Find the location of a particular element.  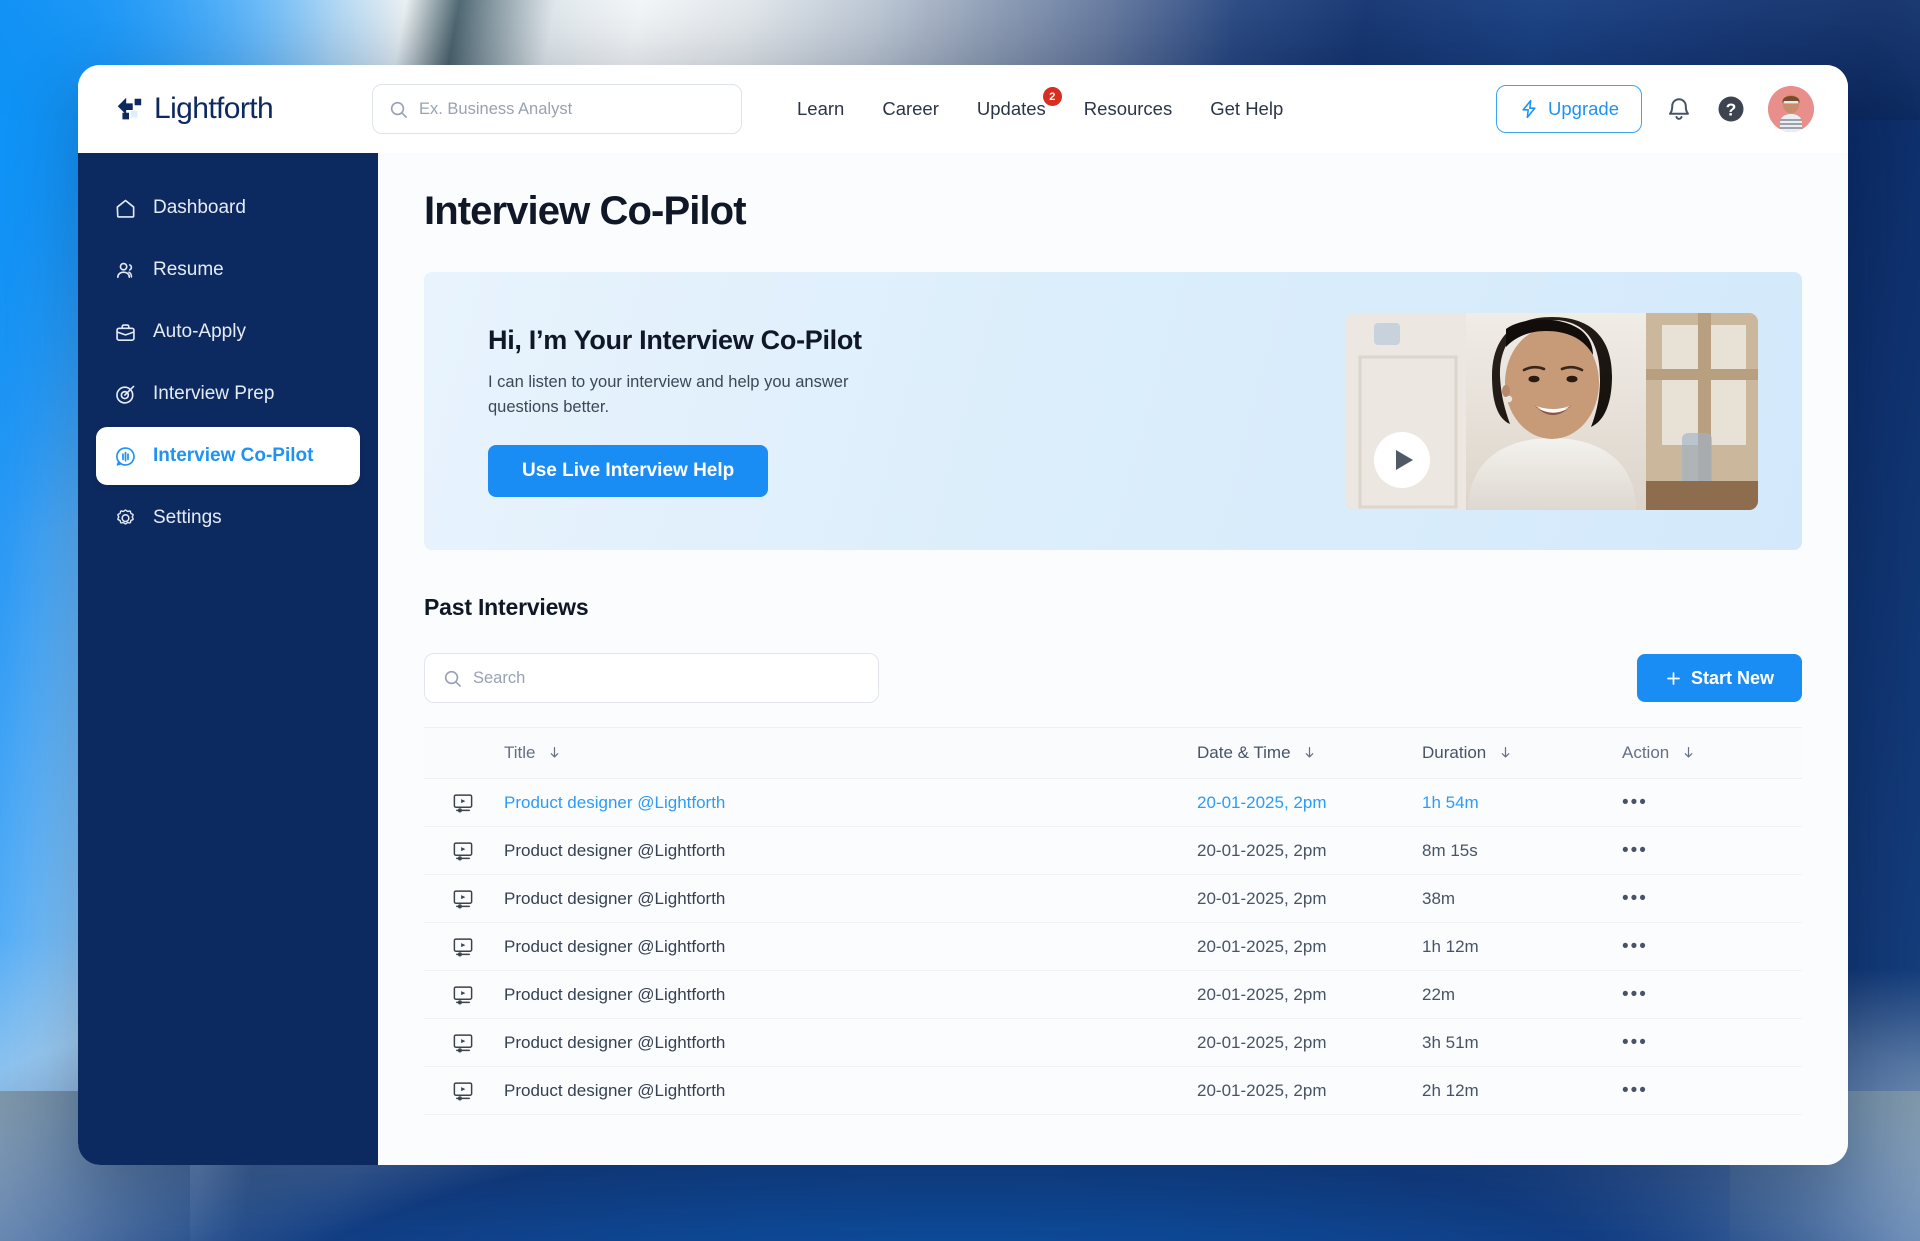

sidebar-item-label: Dashboard is located at coordinates (199, 207).